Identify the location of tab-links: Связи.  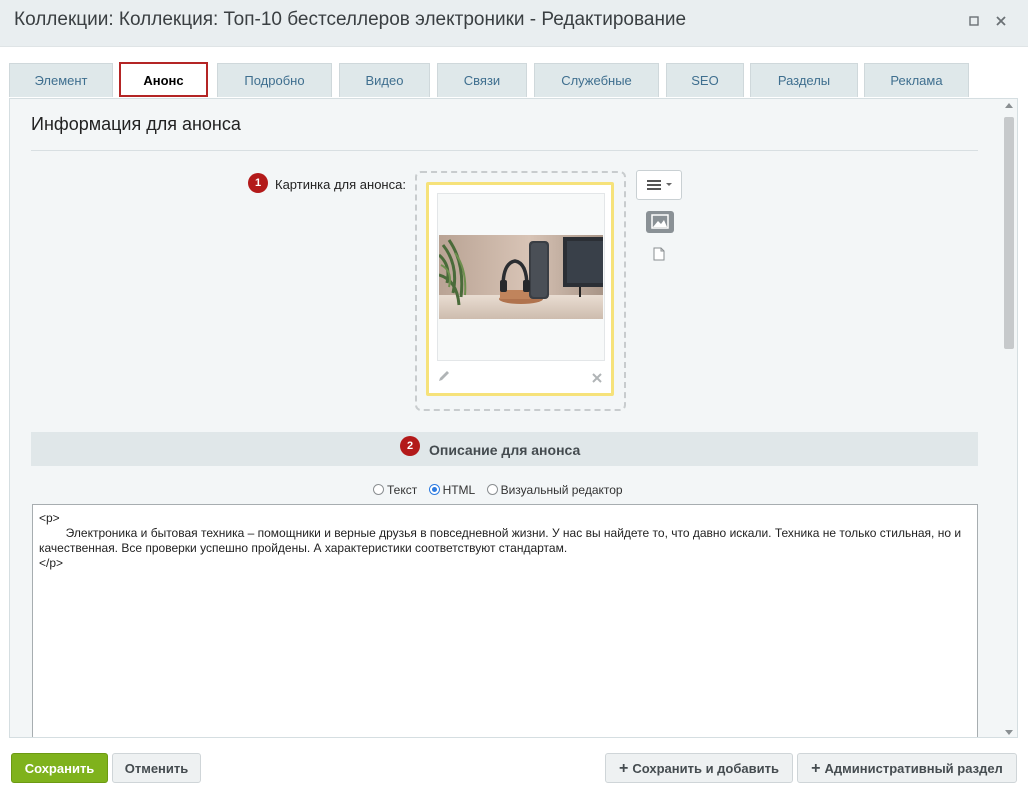
(482, 80).